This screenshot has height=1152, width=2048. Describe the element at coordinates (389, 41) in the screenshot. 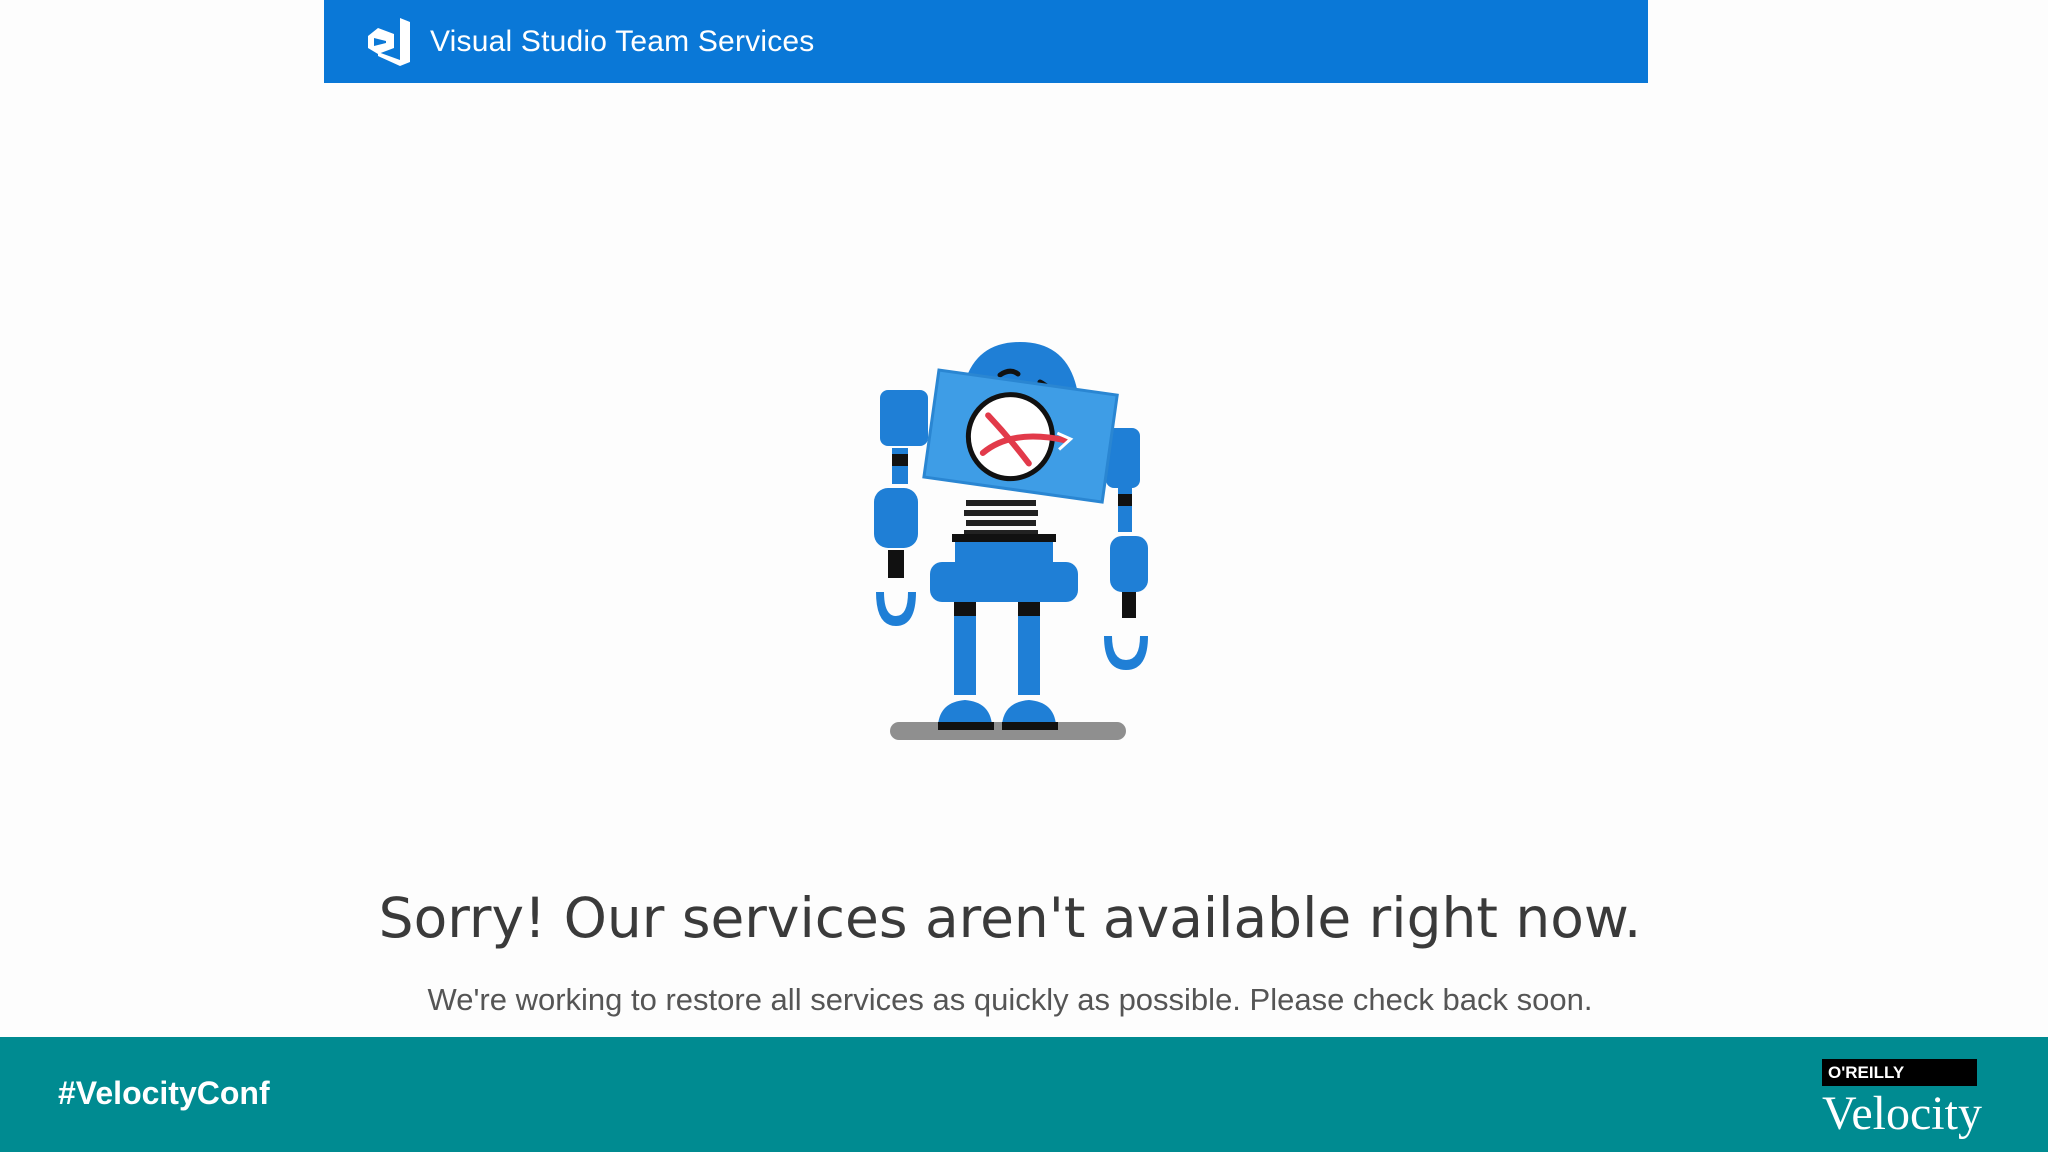

I see `visual-studio-logo-icon` at that location.